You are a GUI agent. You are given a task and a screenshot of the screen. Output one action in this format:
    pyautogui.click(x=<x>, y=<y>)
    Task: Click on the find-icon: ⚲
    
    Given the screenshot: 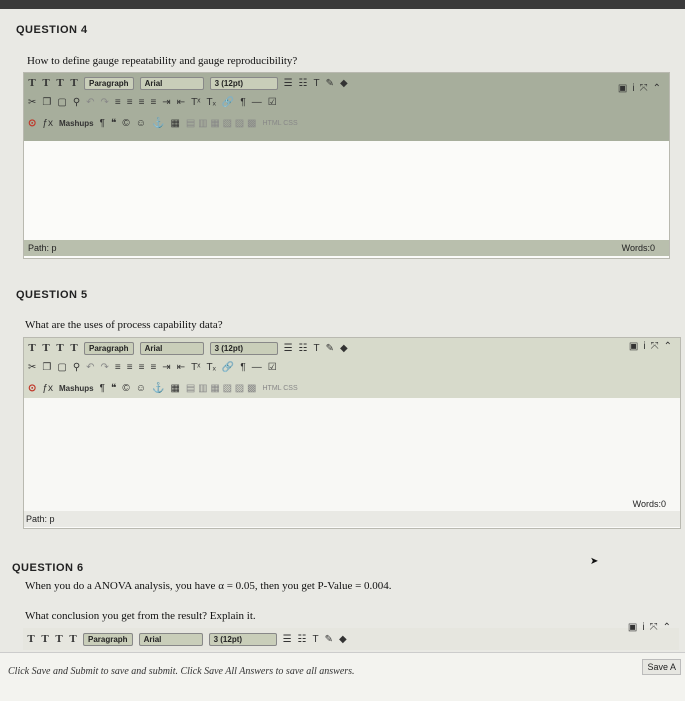 What is the action you would take?
    pyautogui.click(x=76, y=102)
    